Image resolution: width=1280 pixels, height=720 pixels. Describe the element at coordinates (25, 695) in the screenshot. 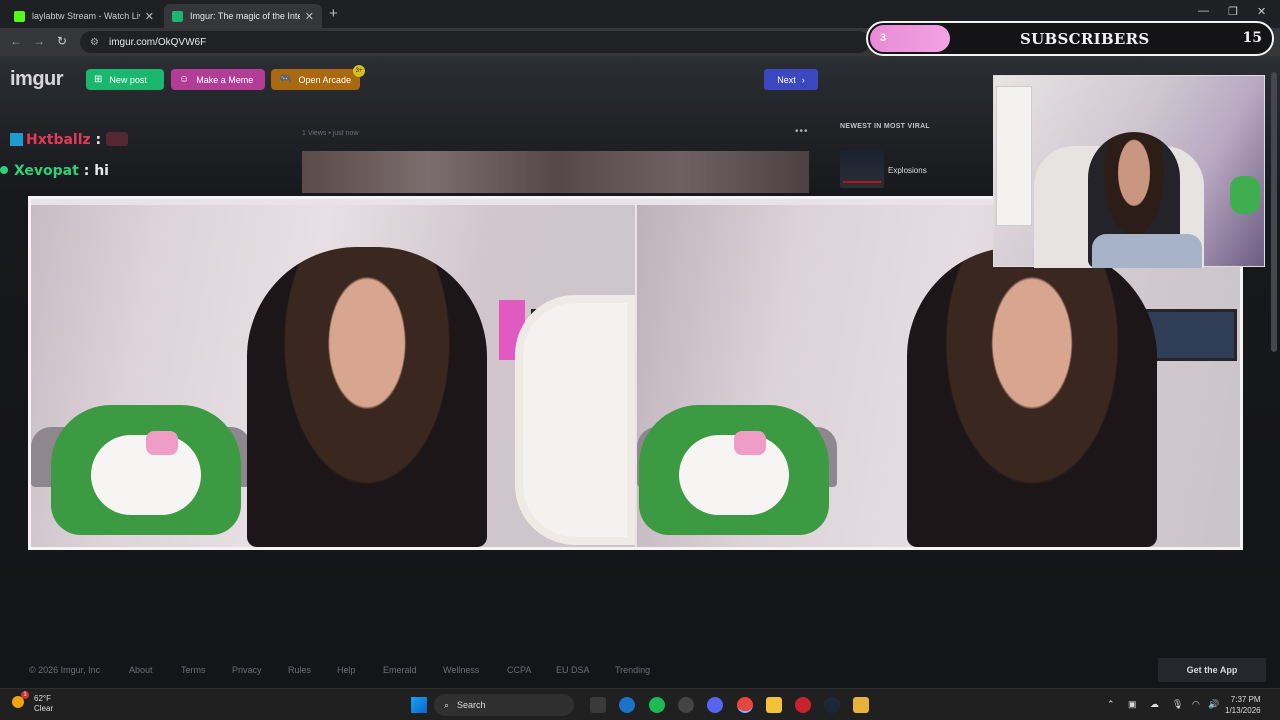

I see `notification-badge: 1` at that location.